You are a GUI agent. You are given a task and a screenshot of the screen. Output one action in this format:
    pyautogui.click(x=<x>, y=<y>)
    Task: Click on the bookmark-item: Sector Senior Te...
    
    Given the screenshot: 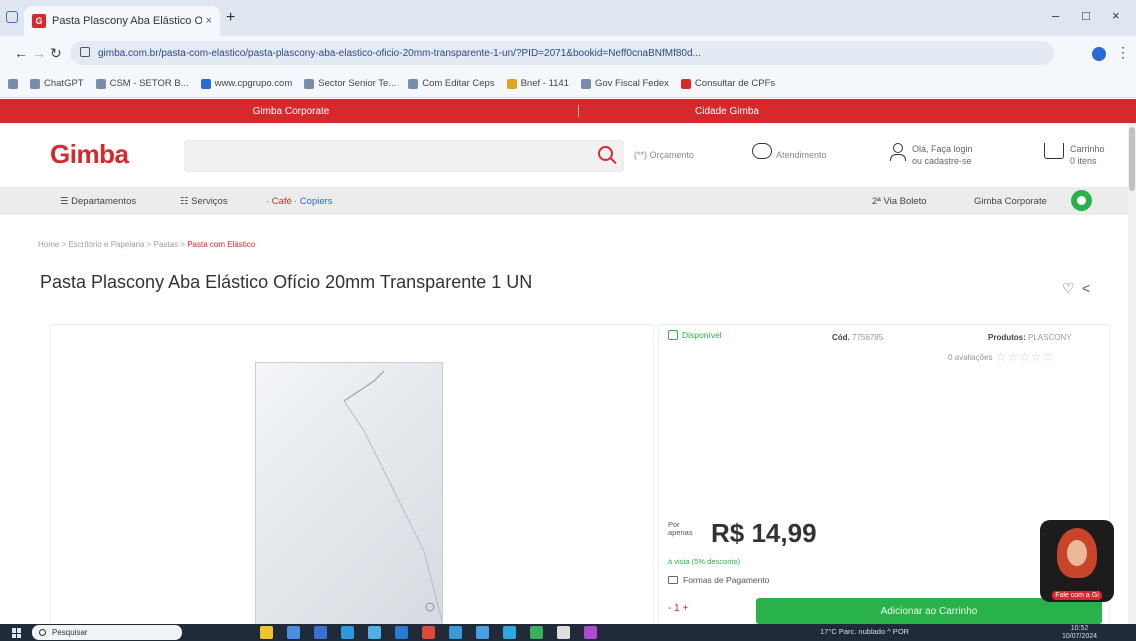 What is the action you would take?
    pyautogui.click(x=350, y=83)
    